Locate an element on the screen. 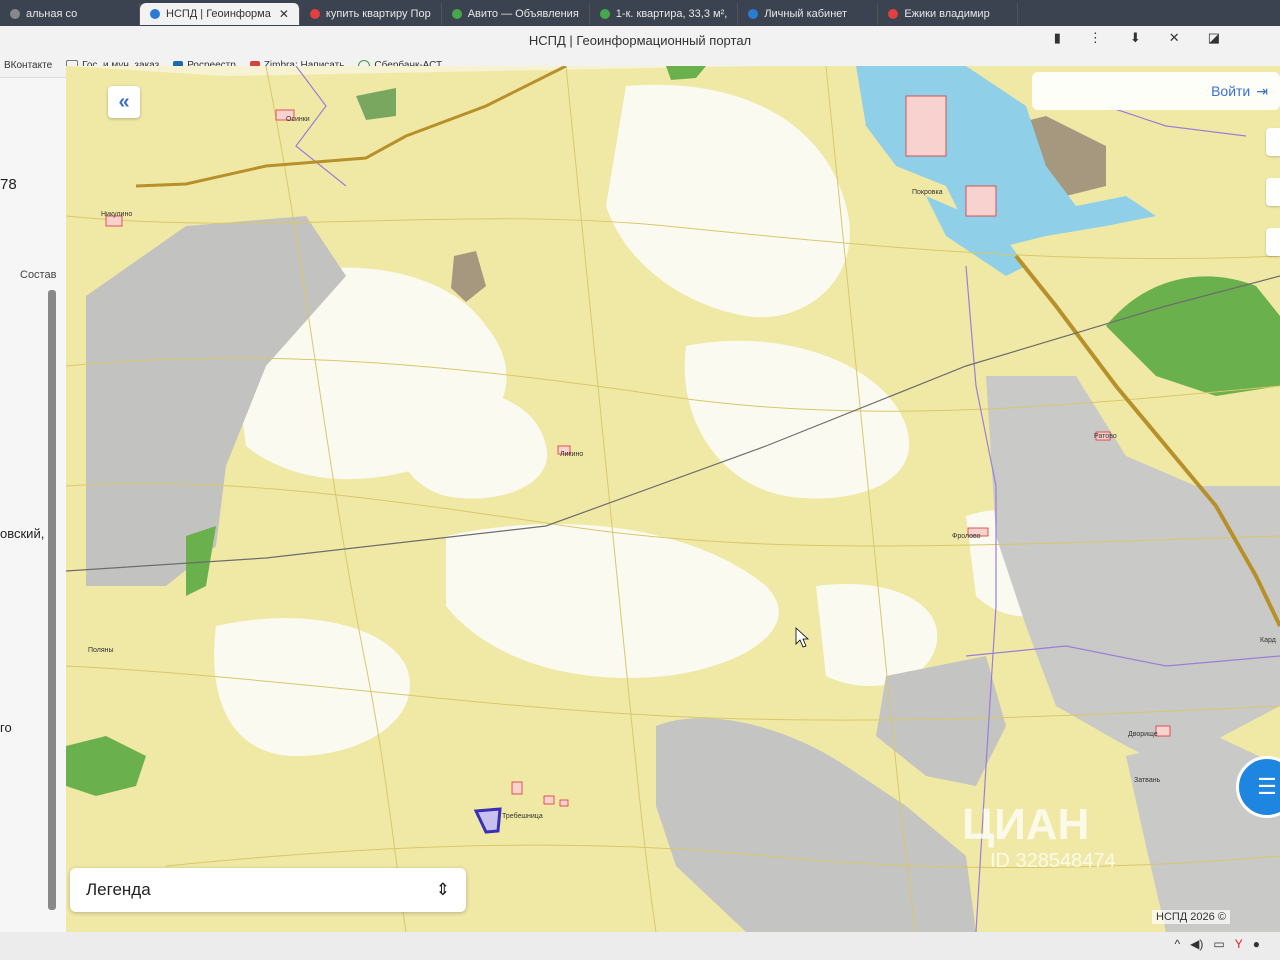  browser-tab-2: купить квартиру Пор is located at coordinates (371, 14).